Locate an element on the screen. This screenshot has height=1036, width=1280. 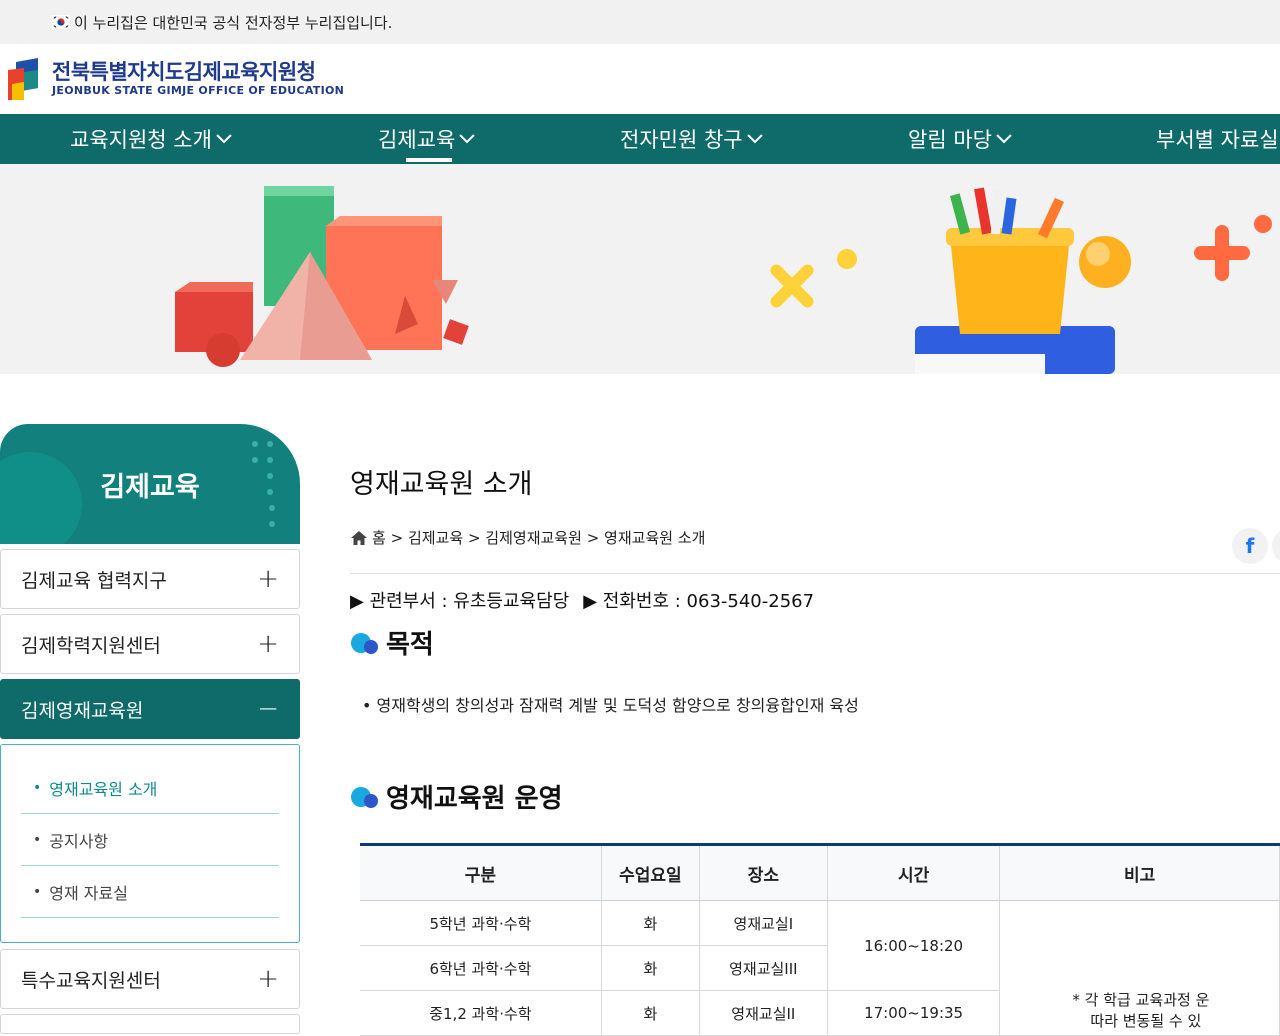
sidebar-subitem-intro: • 영재교육원 소개 is located at coordinates (150, 788).